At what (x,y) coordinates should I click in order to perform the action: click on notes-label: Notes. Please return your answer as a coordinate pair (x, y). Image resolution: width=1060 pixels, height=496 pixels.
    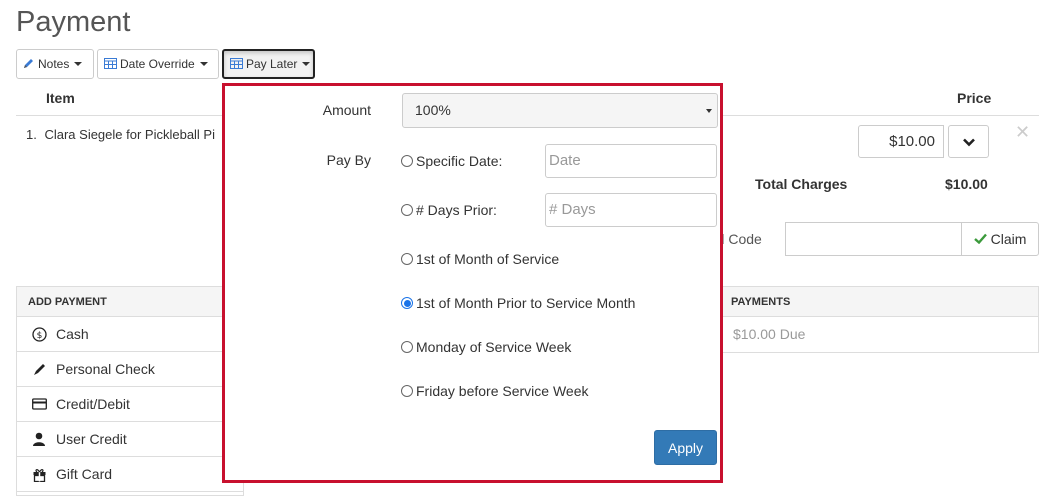
    Looking at the image, I should click on (54, 64).